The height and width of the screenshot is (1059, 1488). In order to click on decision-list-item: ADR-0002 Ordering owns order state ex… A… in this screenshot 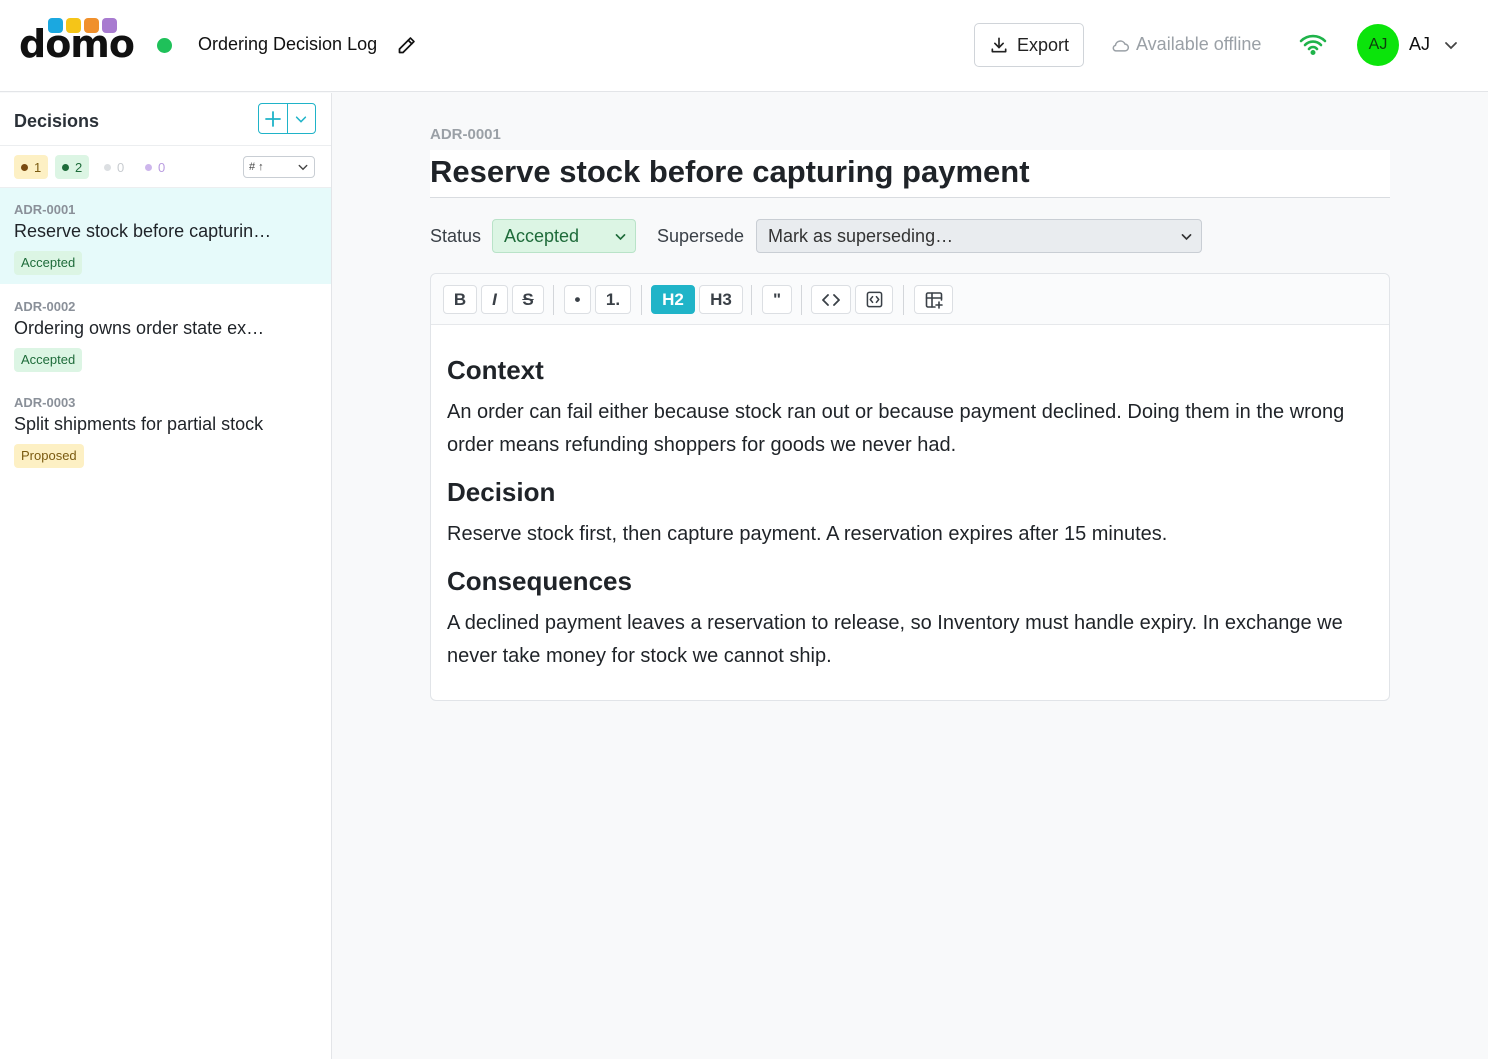, I will do `click(165, 333)`.